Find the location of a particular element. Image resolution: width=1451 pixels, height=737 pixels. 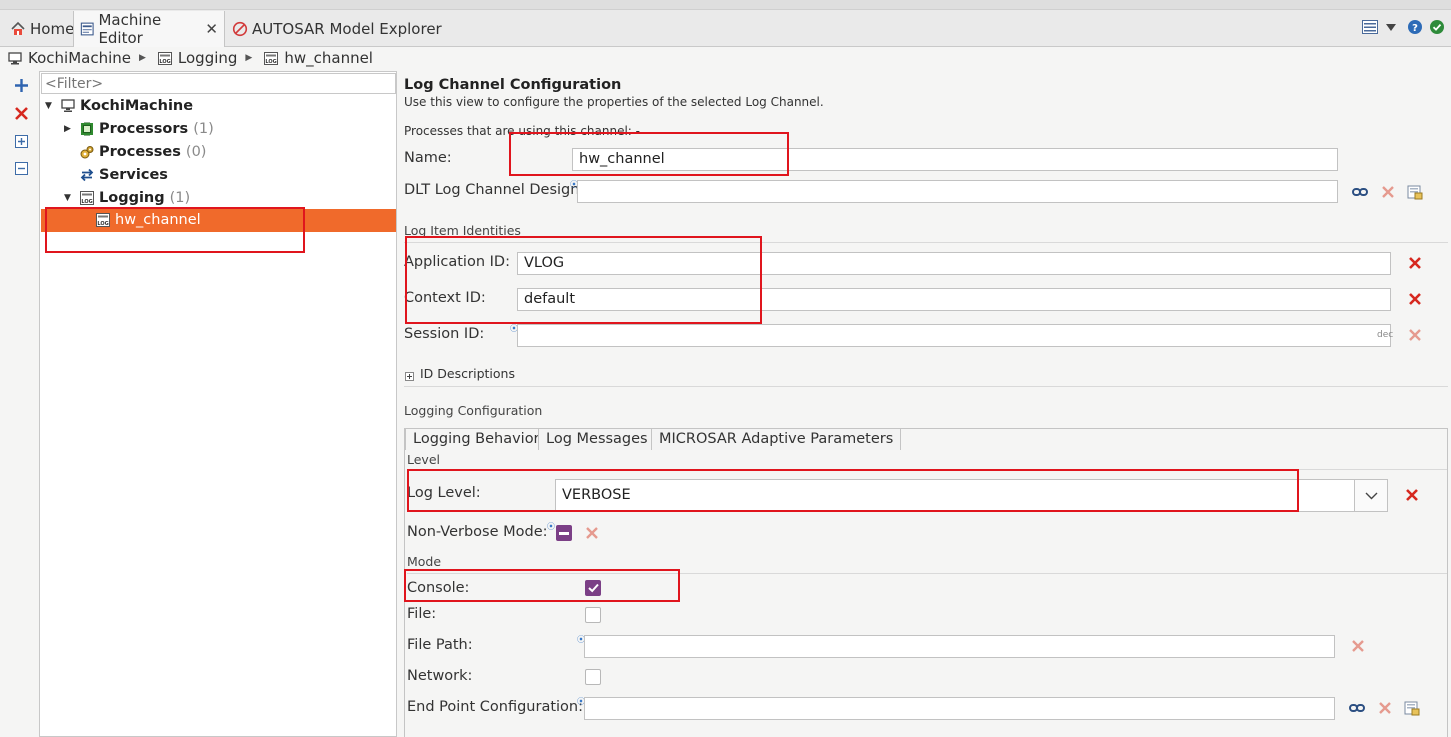

tree-item-processors: ▶ Processors (1) is located at coordinates (139, 129).